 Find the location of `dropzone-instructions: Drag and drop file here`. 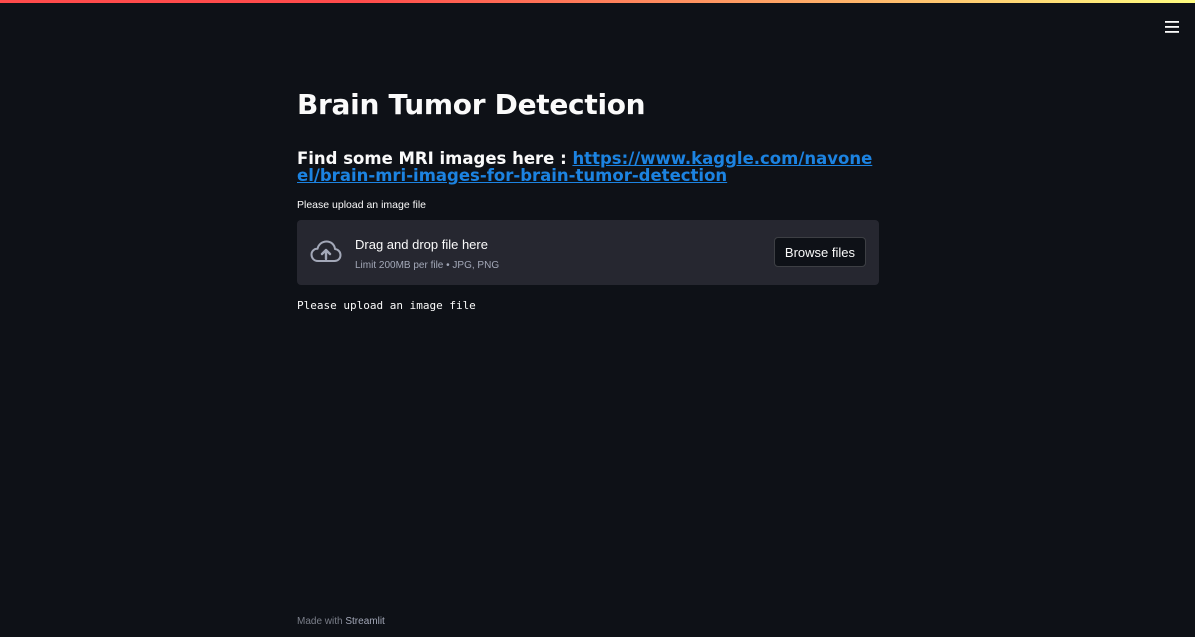

dropzone-instructions: Drag and drop file here is located at coordinates (421, 244).